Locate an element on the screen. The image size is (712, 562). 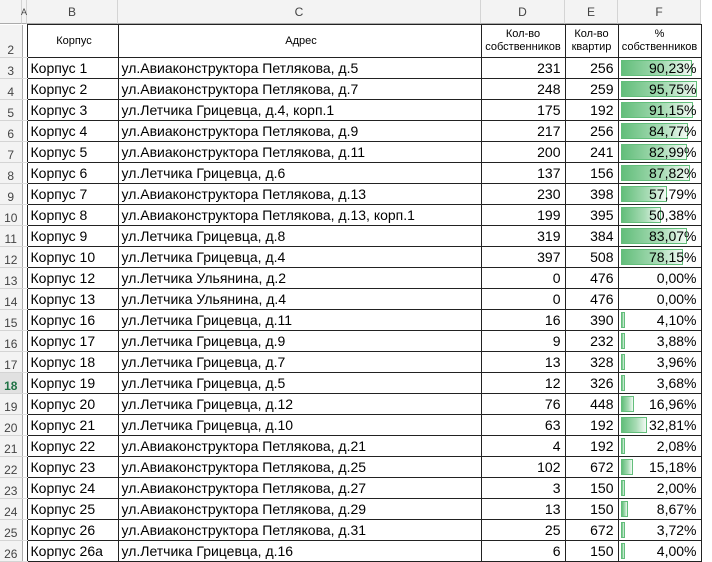
column-header-d: D is located at coordinates (523, 12).